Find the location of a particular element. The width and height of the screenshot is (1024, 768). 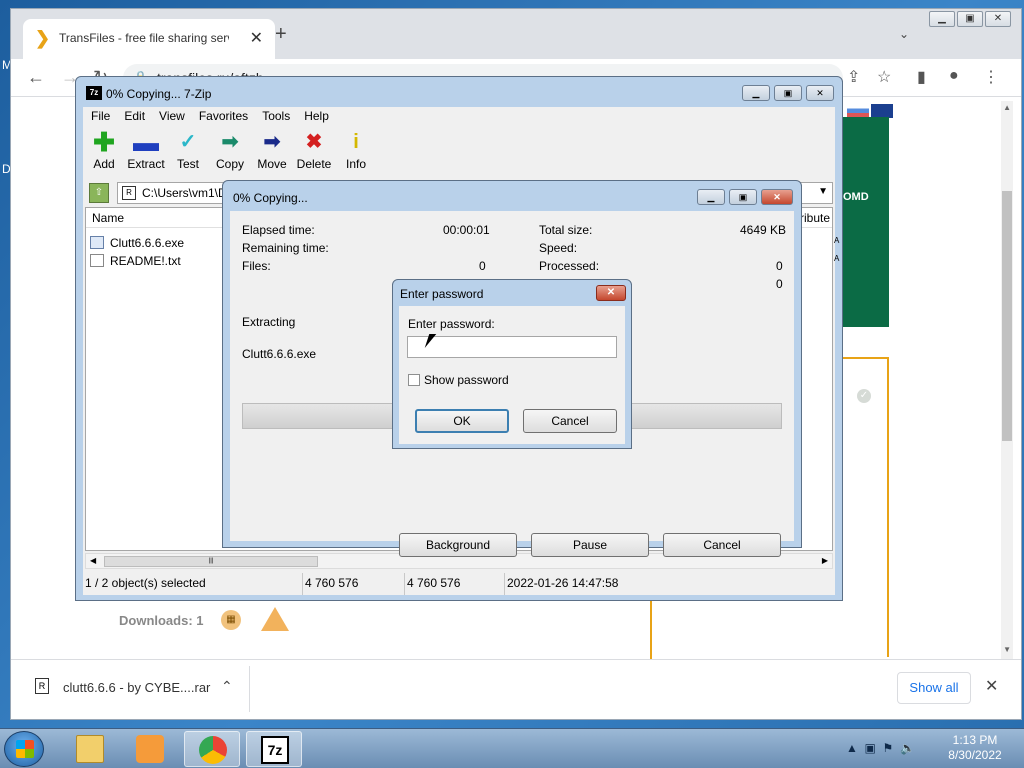

page-scrollbar is located at coordinates (1007, 381).